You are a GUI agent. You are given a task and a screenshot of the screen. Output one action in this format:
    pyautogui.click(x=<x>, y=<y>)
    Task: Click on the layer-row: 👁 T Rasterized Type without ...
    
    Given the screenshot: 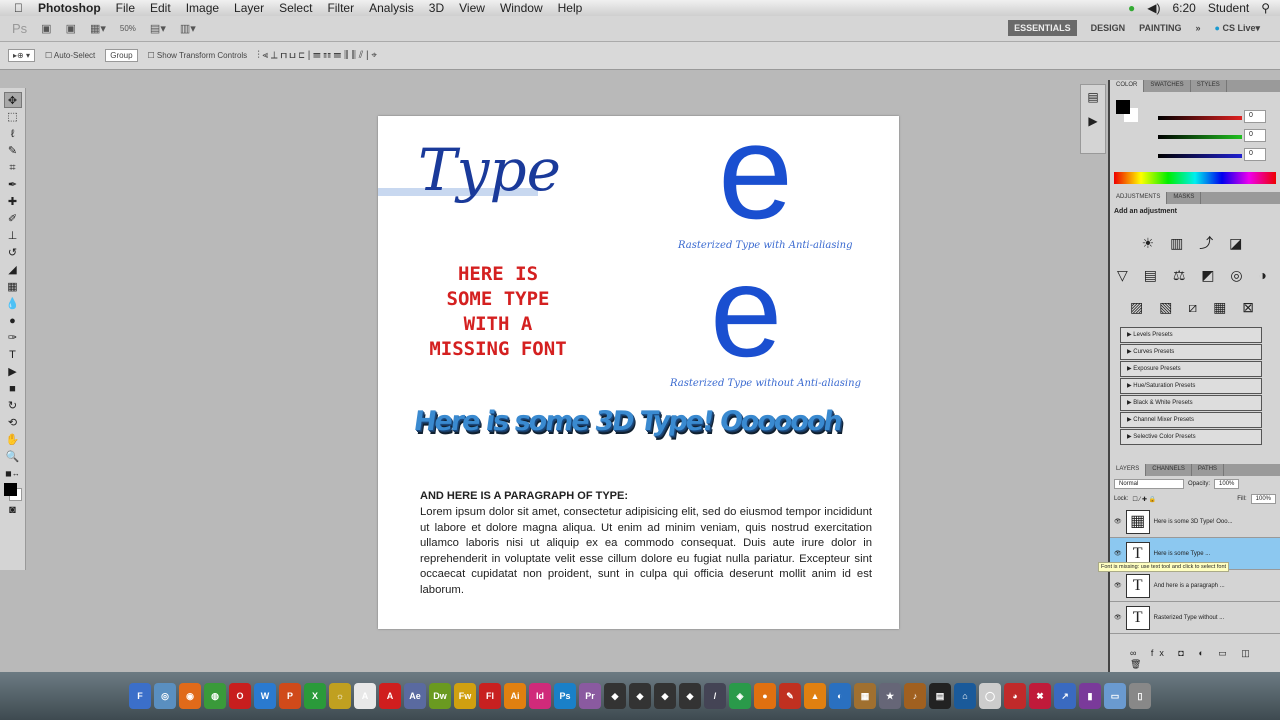 What is the action you would take?
    pyautogui.click(x=1195, y=618)
    